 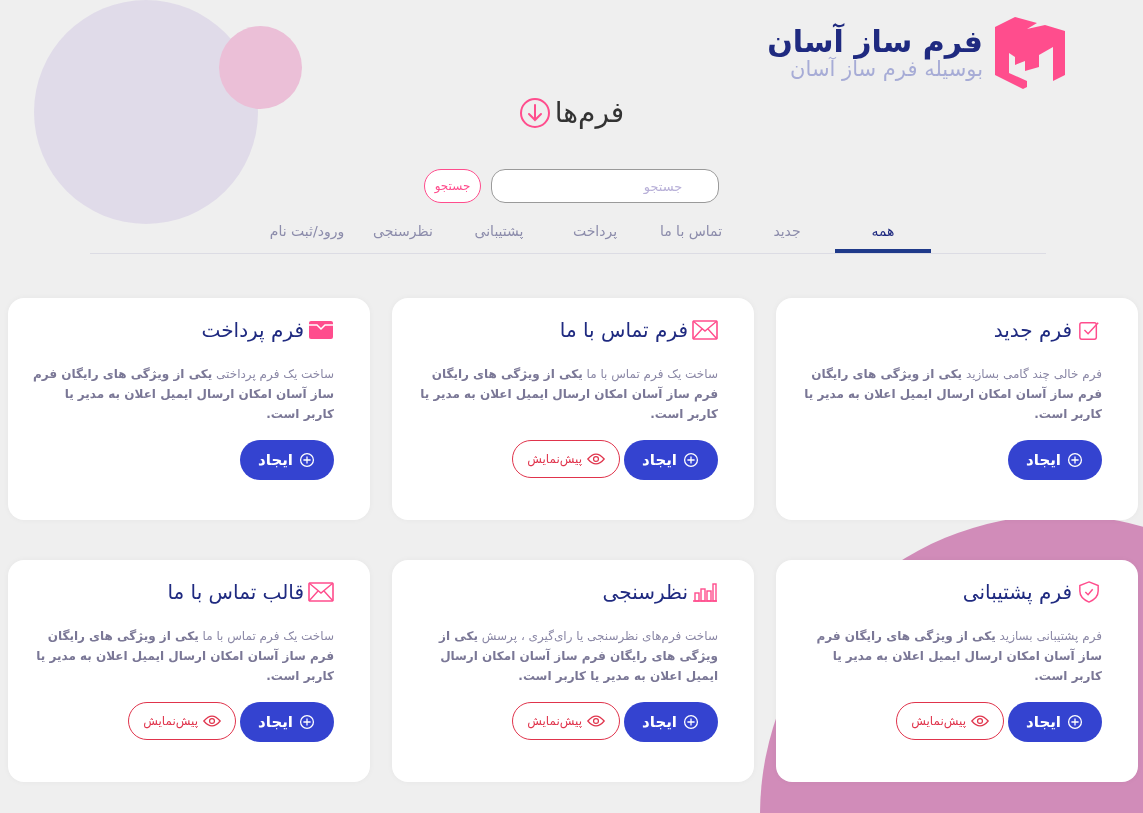 I want to click on card-title: نظرسنجی, so click(x=645, y=592).